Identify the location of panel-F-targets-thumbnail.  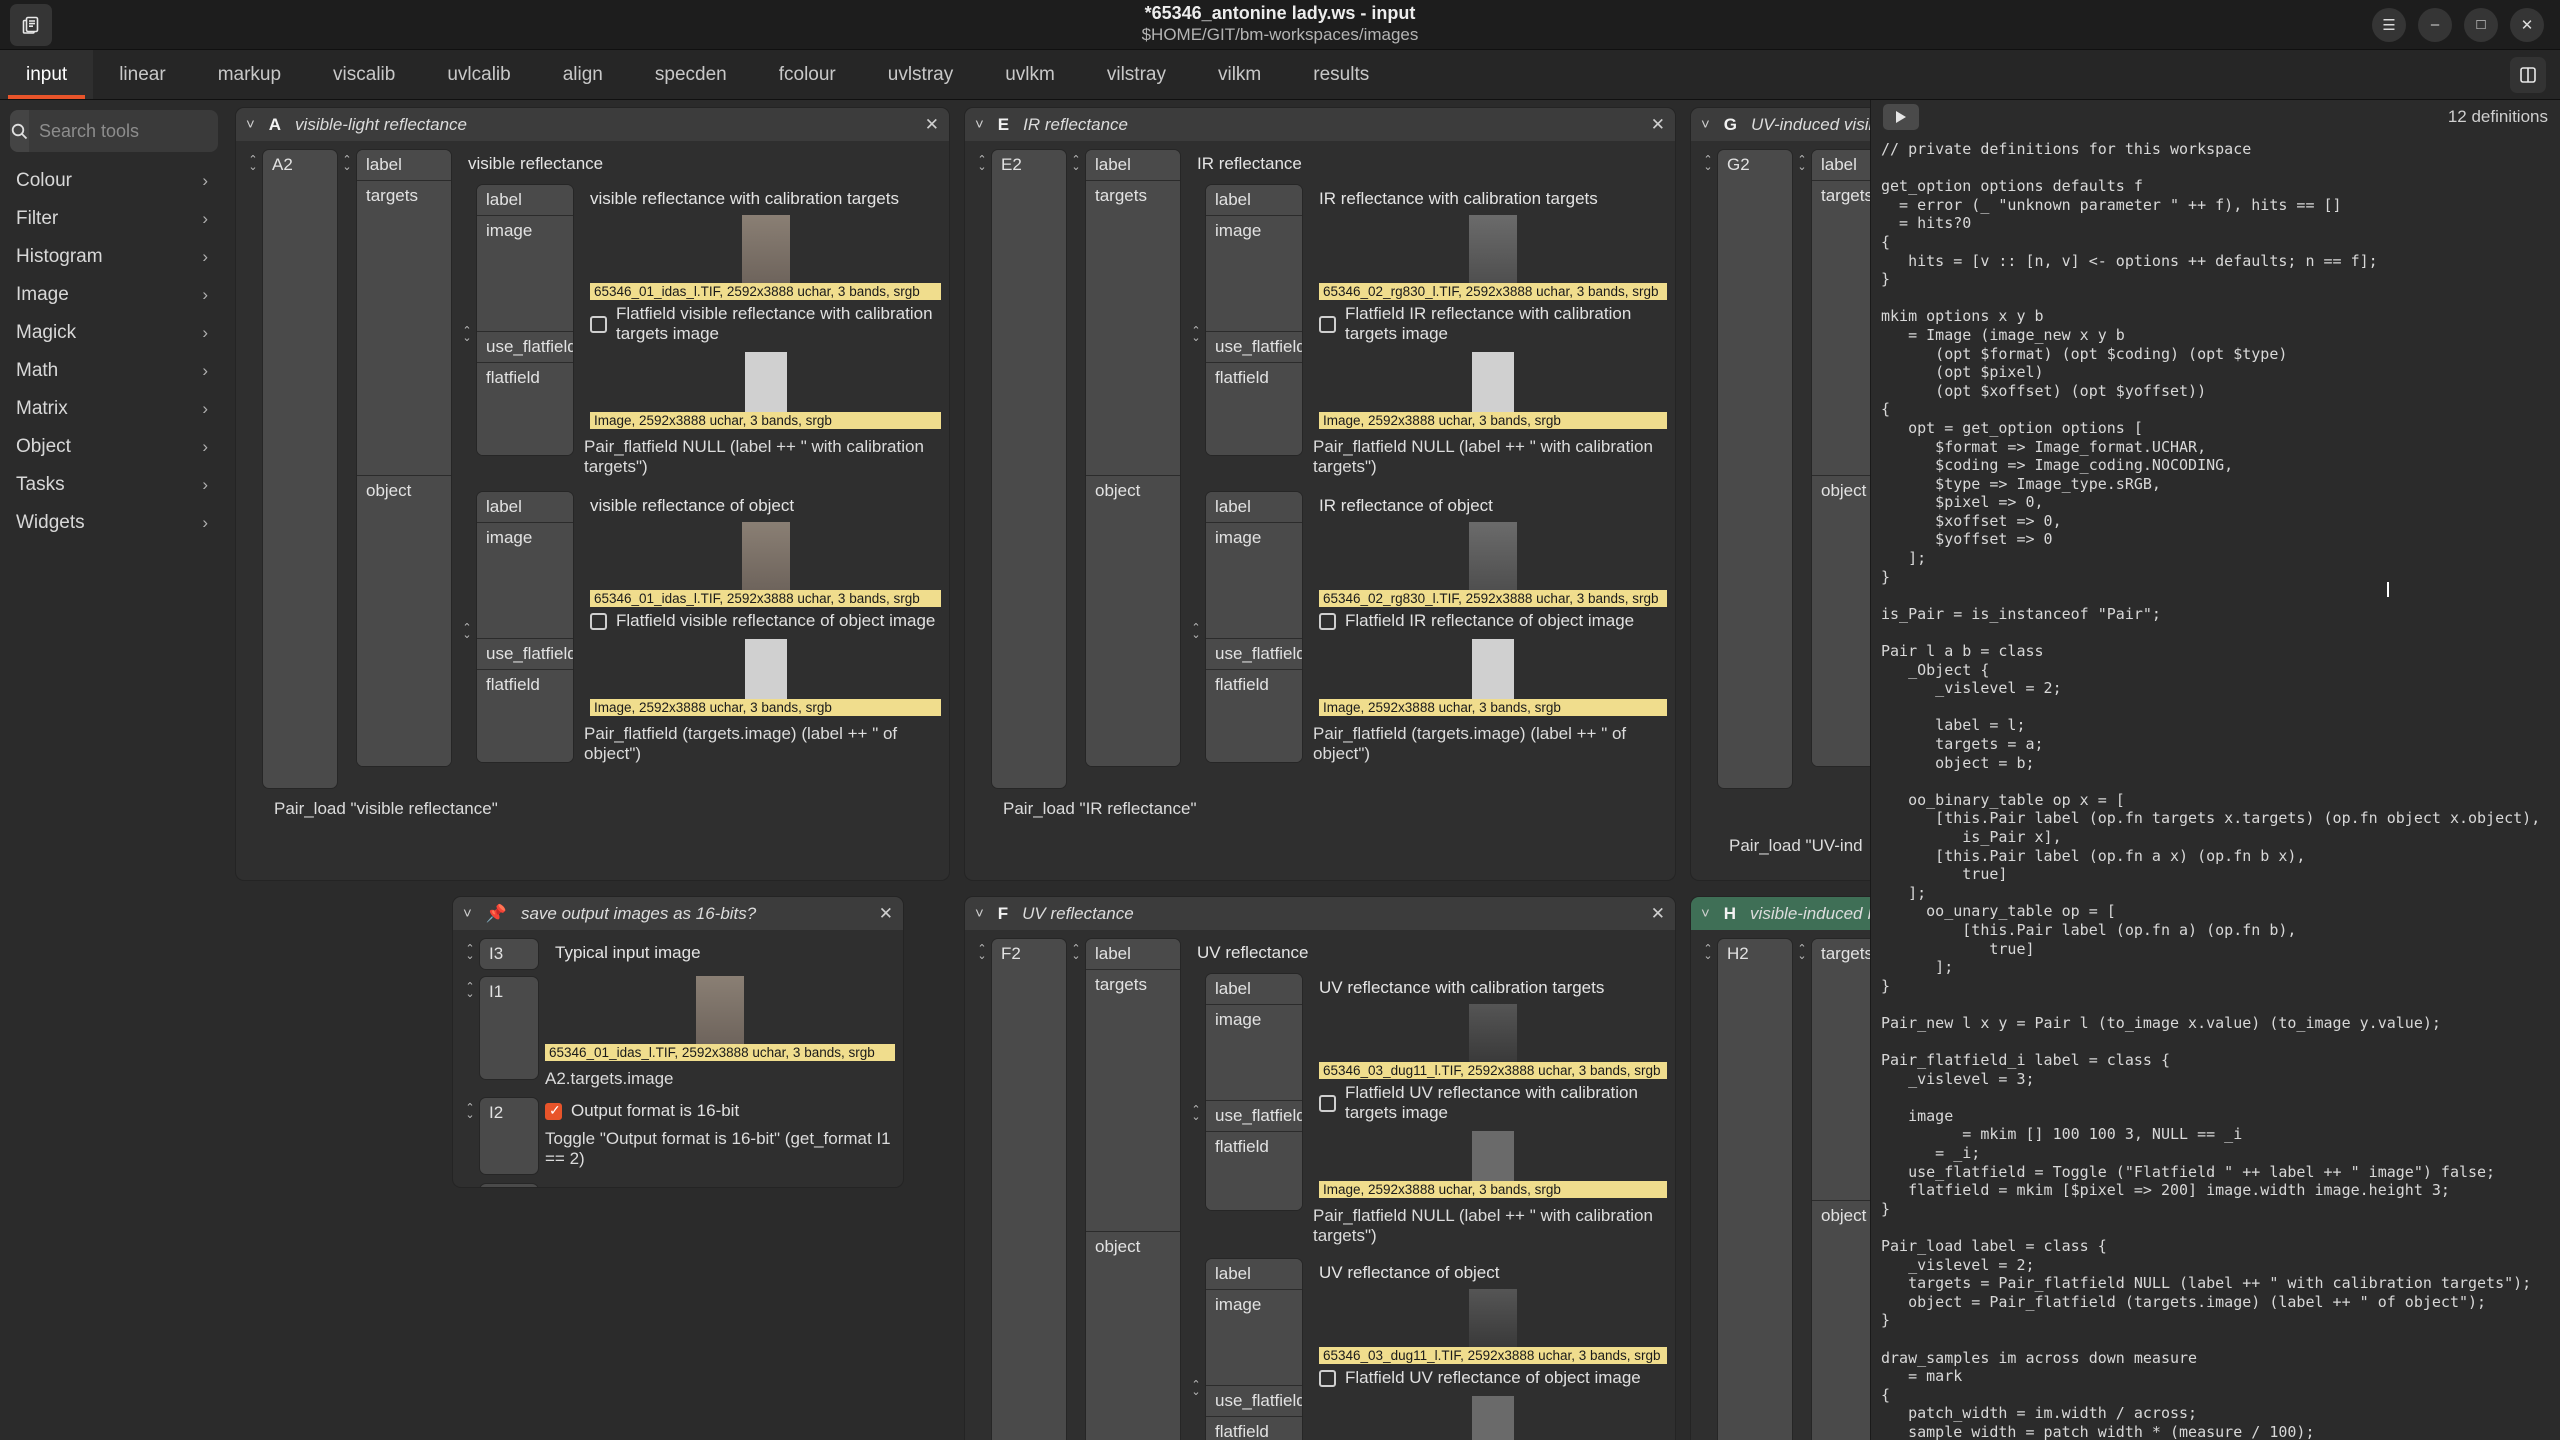
(1493, 1033).